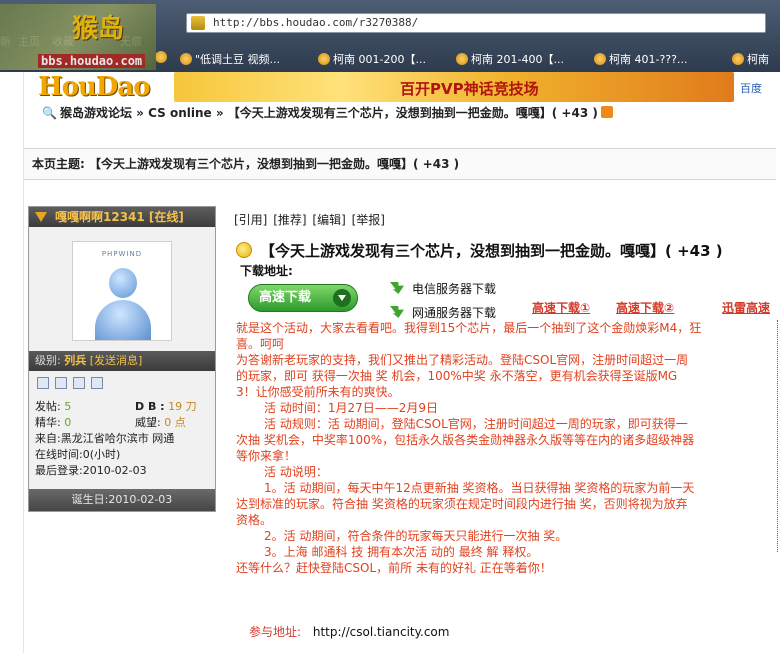  I want to click on bookmark-item: 柯南, so click(750, 60).